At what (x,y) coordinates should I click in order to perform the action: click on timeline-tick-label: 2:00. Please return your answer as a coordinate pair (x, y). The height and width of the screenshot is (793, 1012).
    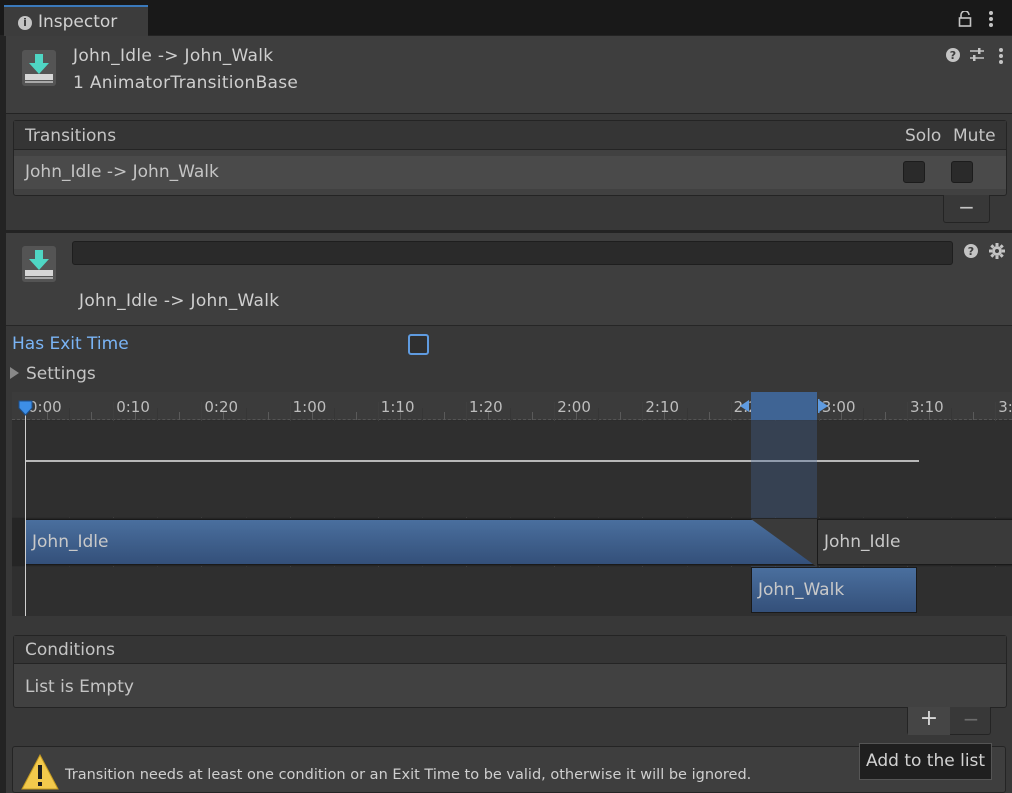
    Looking at the image, I should click on (574, 407).